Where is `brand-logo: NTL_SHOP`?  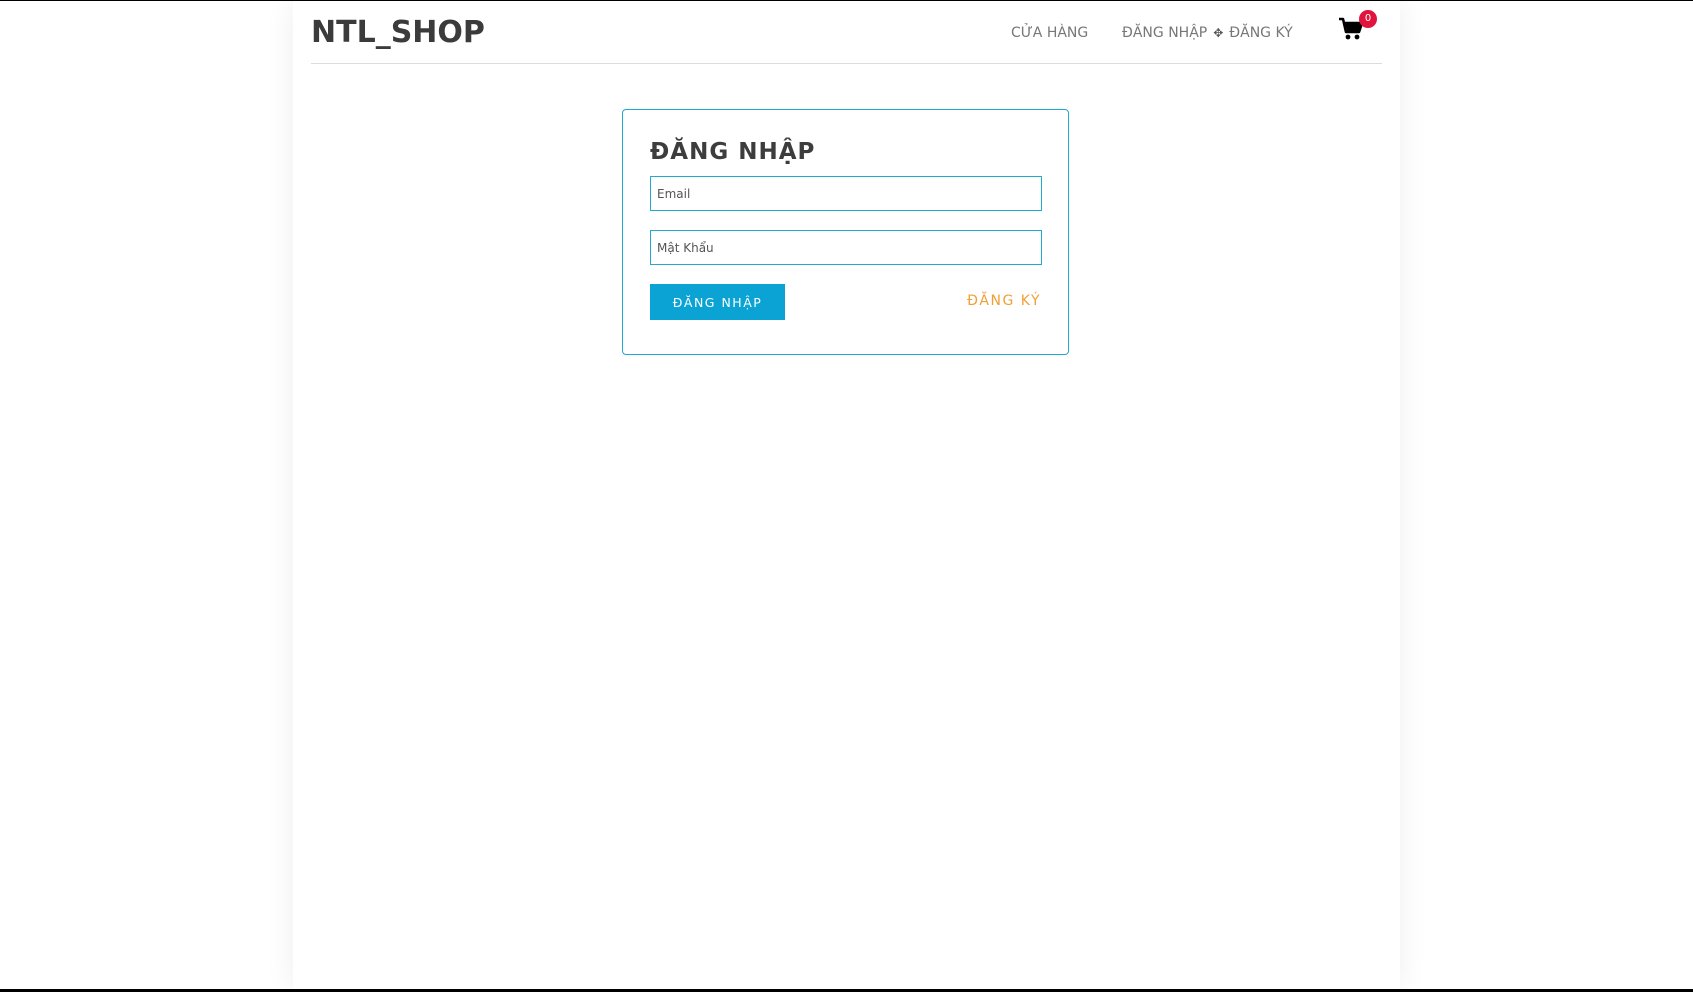 brand-logo: NTL_SHOP is located at coordinates (398, 32).